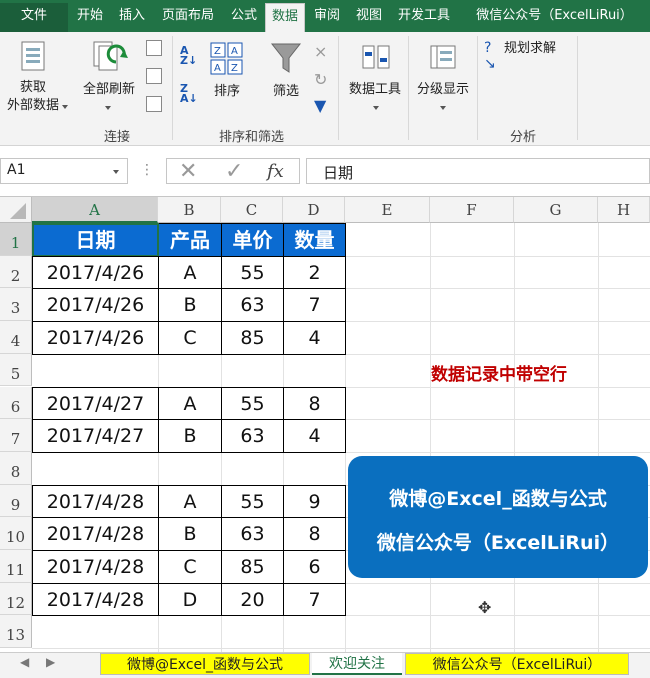 This screenshot has width=650, height=678. Describe the element at coordinates (314, 567) in the screenshot. I see `table-cell: 6` at that location.